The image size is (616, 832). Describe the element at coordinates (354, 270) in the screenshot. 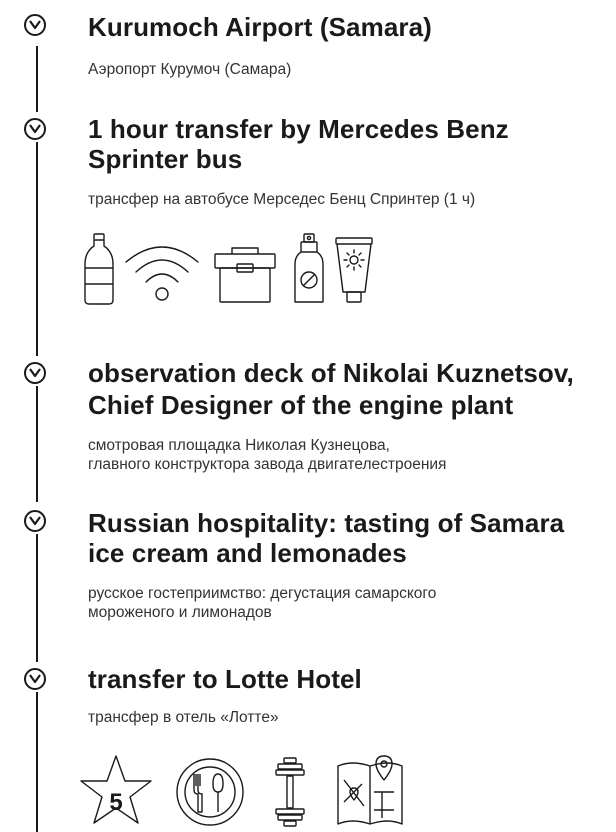

I see `sunscreen-icon` at that location.